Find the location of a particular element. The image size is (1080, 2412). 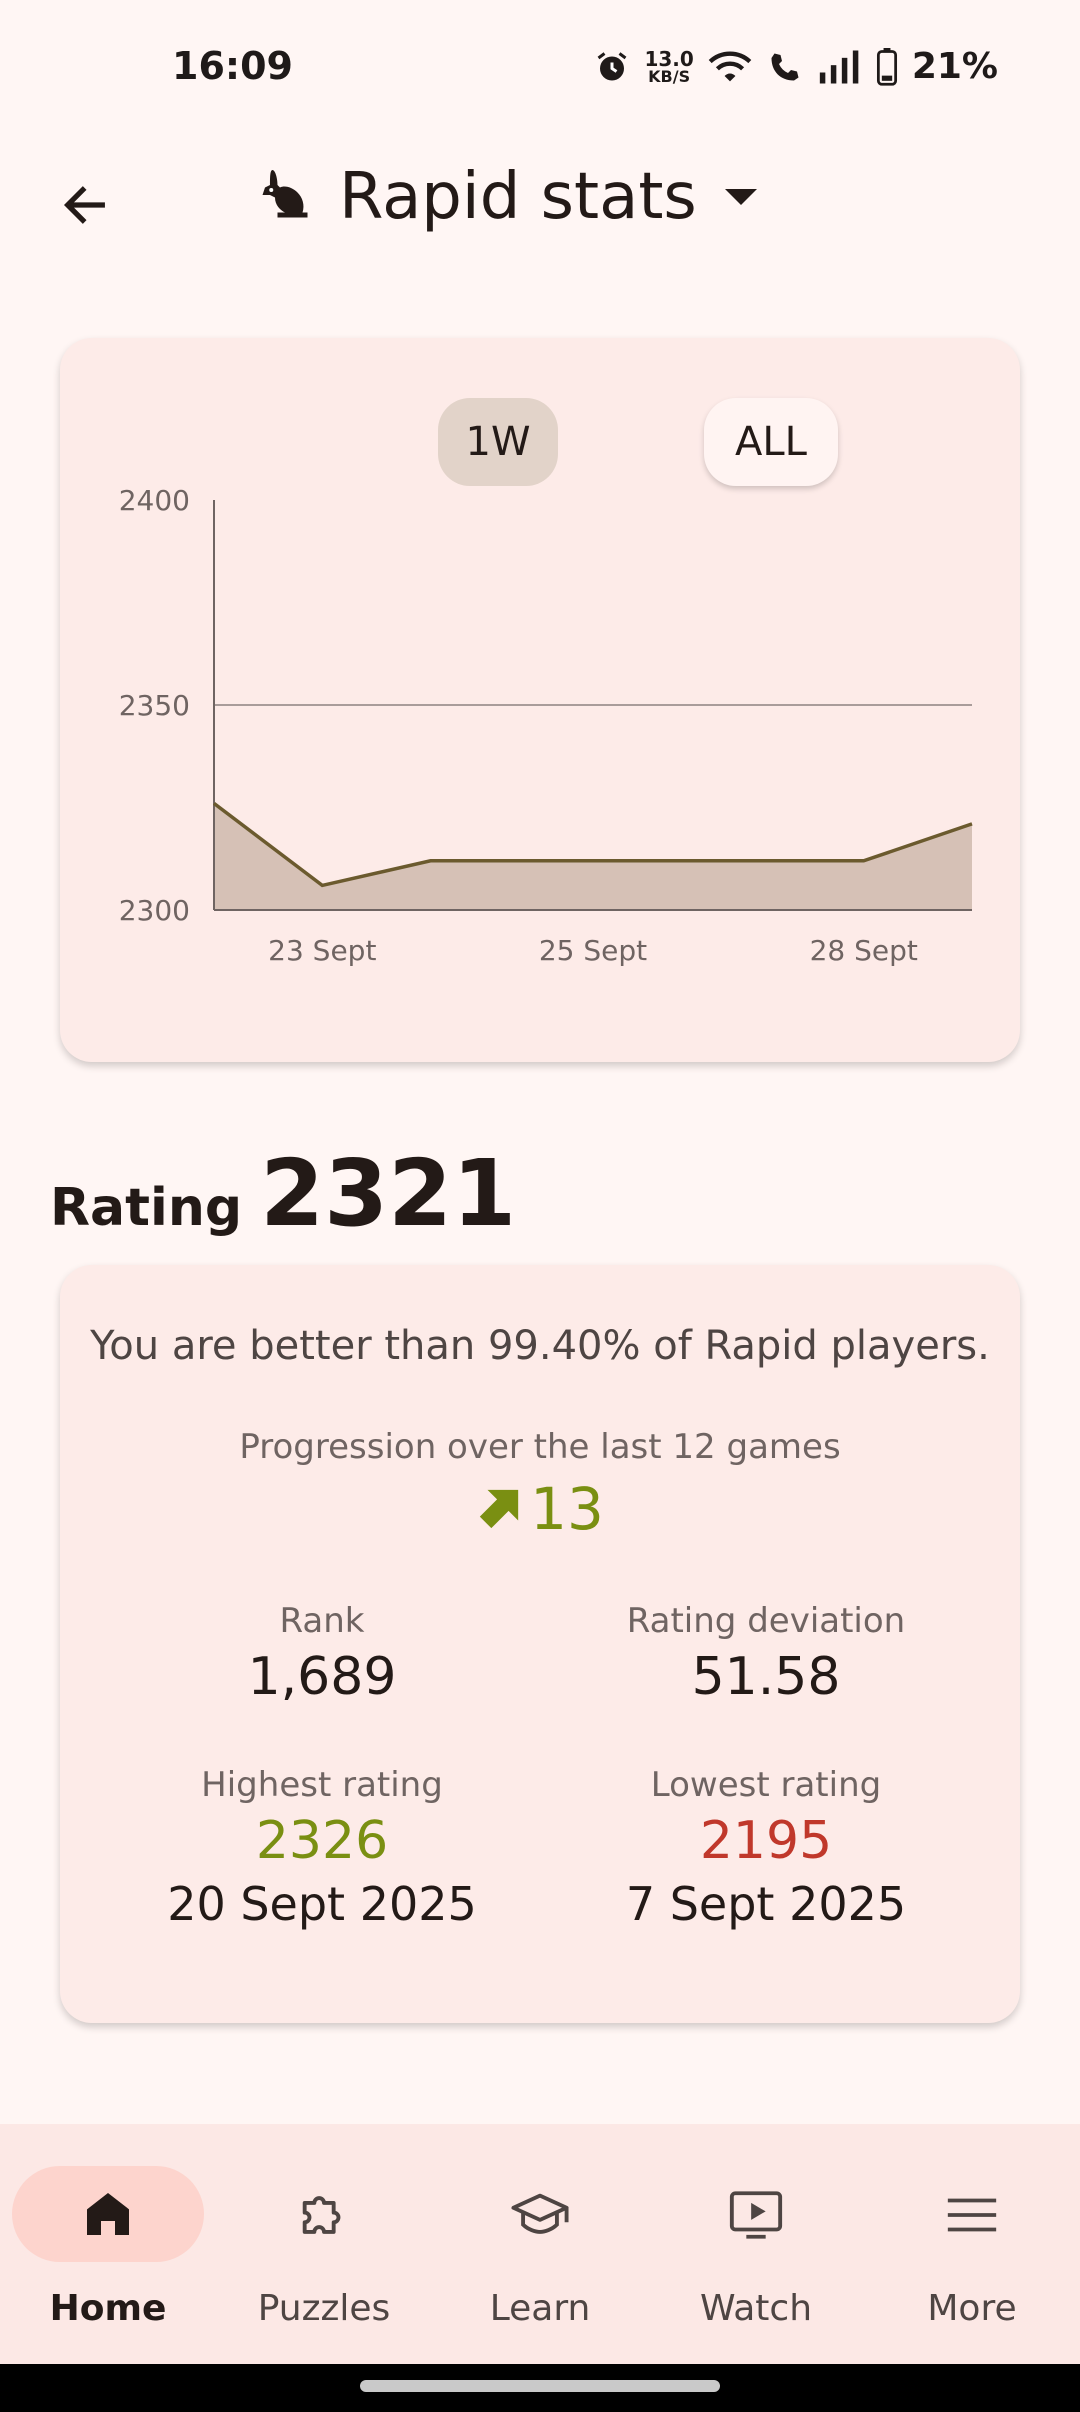

app-bar: Rapid stats is located at coordinates (540, 195).